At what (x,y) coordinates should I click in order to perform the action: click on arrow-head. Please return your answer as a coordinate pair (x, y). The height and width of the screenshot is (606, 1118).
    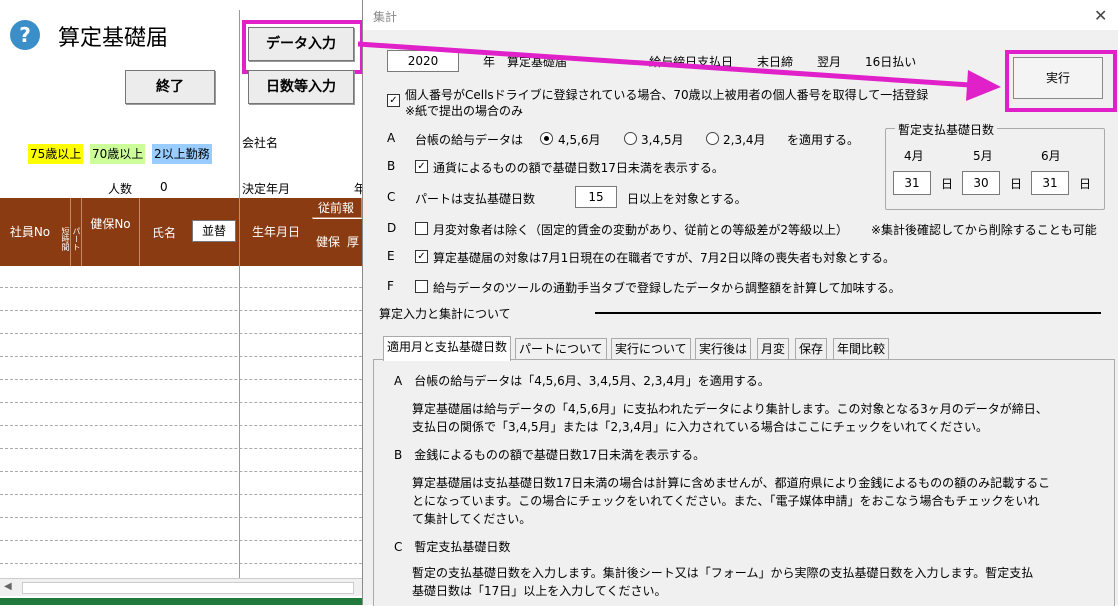
    Looking at the image, I should click on (983, 85).